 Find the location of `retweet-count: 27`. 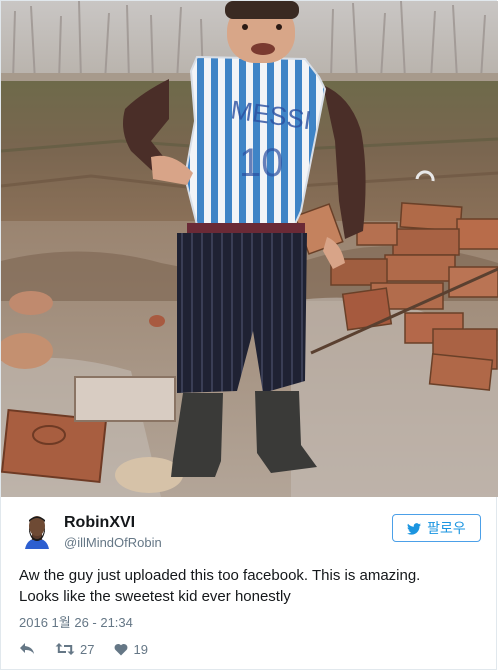

retweet-count: 27 is located at coordinates (87, 649).